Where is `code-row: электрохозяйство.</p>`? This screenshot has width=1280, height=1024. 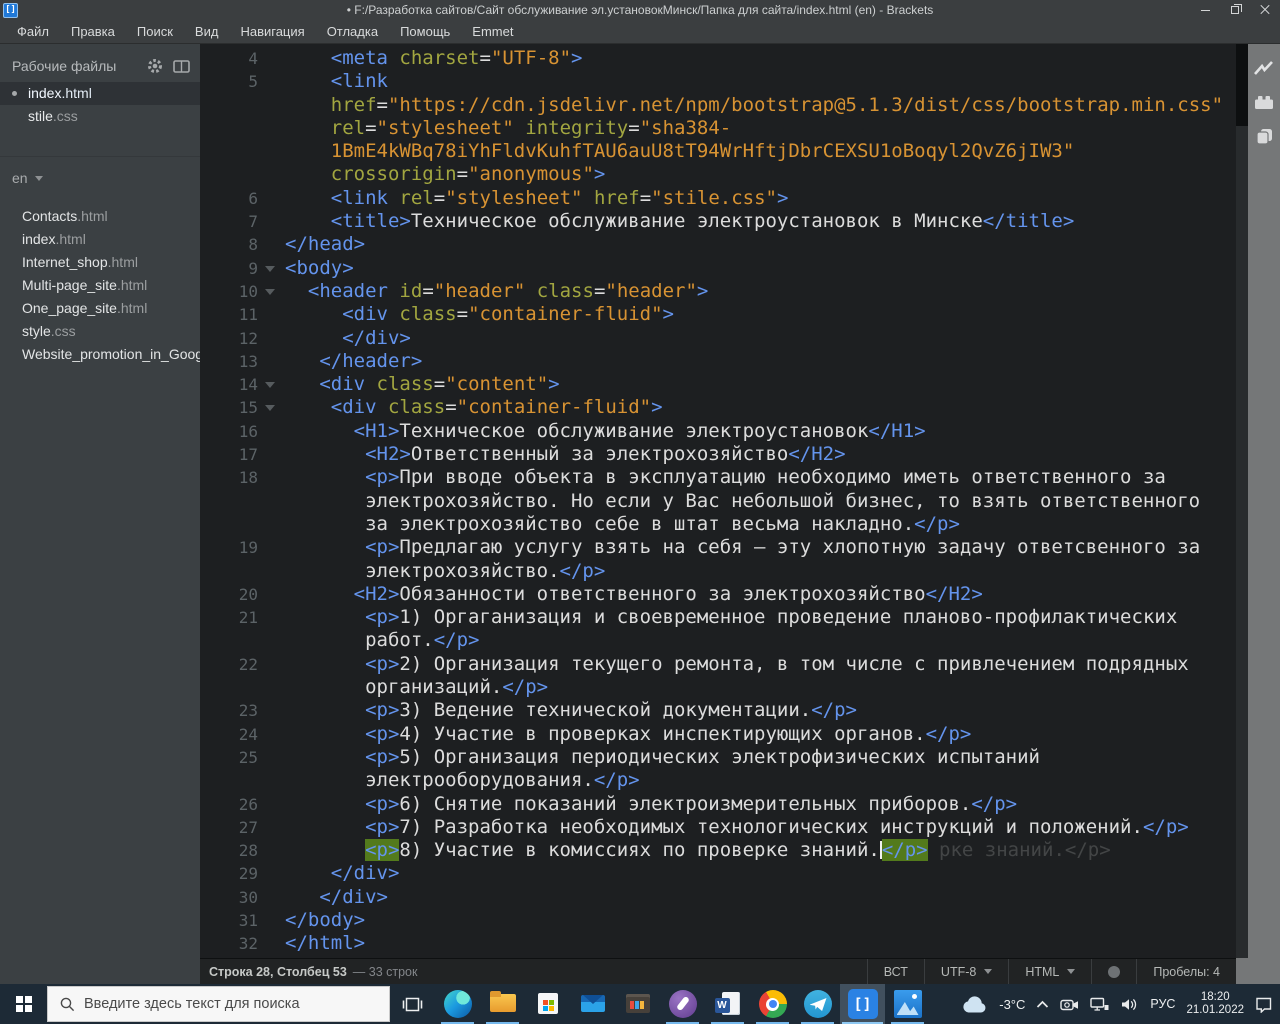 code-row: электрохозяйство.</p> is located at coordinates (718, 571).